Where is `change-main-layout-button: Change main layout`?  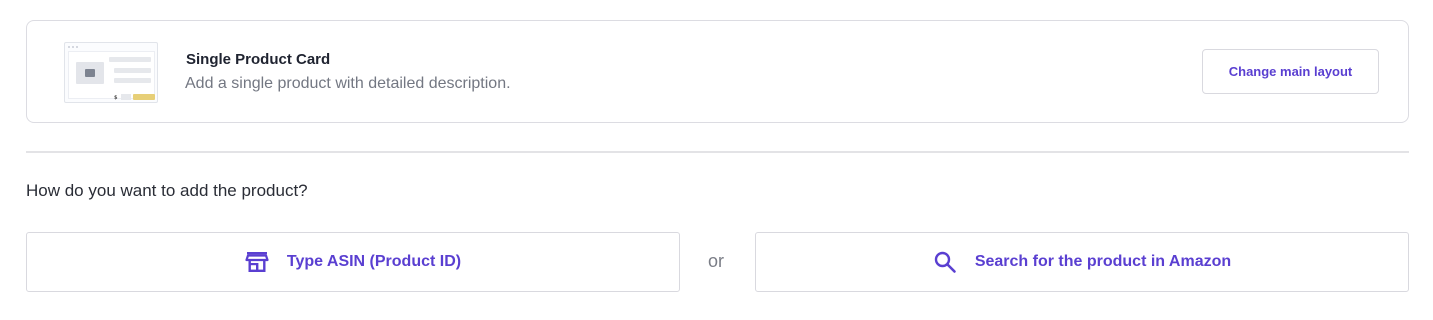 change-main-layout-button: Change main layout is located at coordinates (1290, 71).